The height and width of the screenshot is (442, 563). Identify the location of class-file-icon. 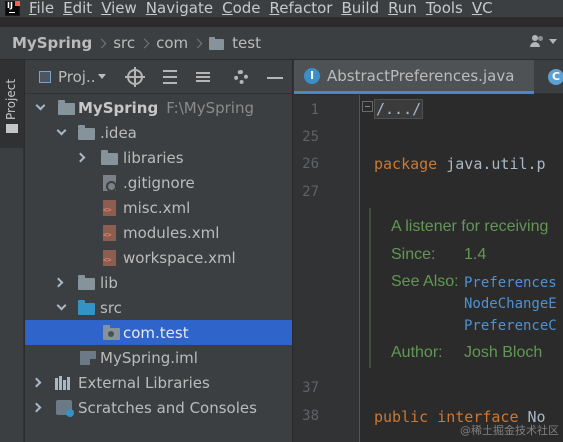
(555, 77).